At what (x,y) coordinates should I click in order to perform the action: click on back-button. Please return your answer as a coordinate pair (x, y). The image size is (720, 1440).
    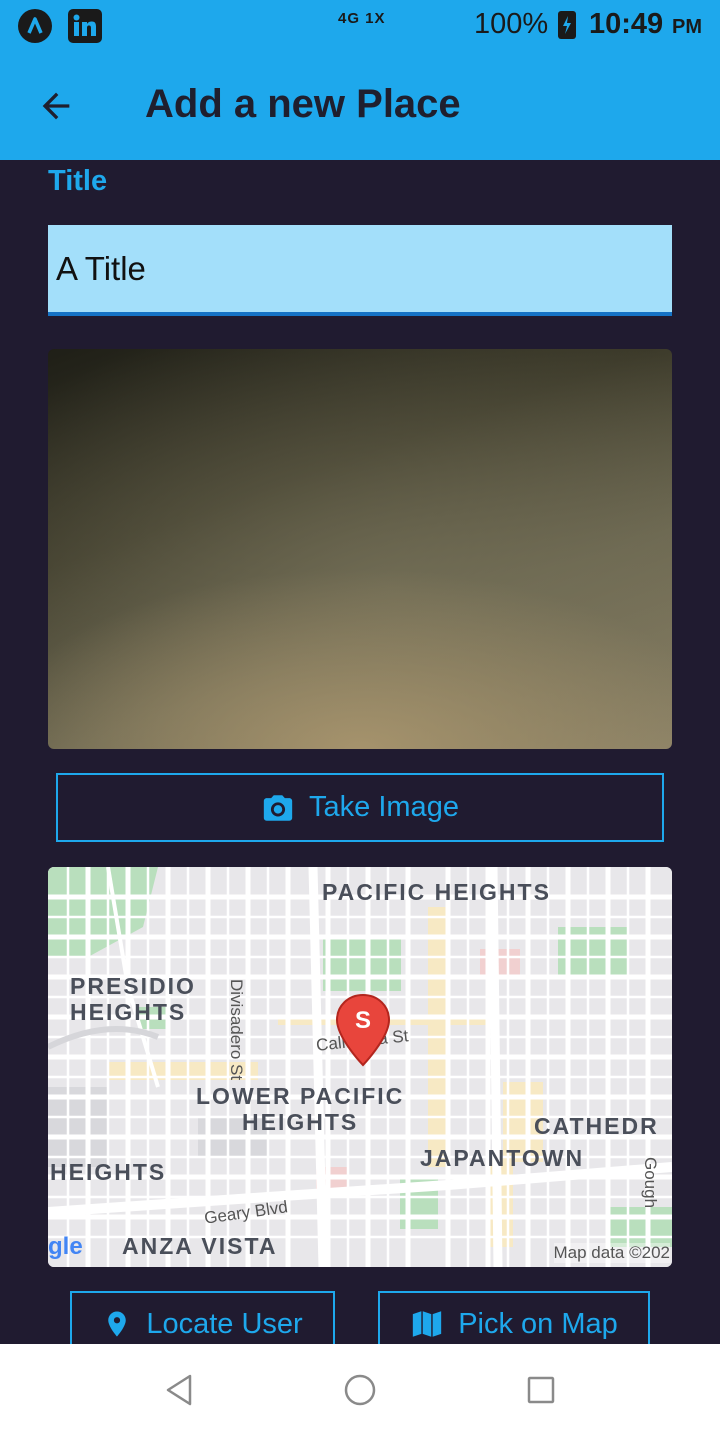
    Looking at the image, I should click on (56, 106).